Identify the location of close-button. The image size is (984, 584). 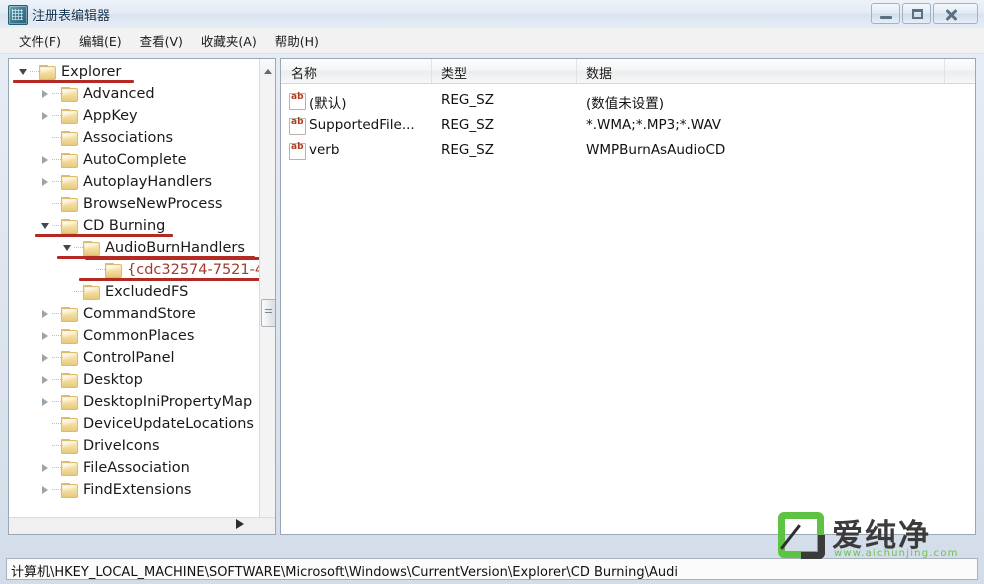
(955, 13).